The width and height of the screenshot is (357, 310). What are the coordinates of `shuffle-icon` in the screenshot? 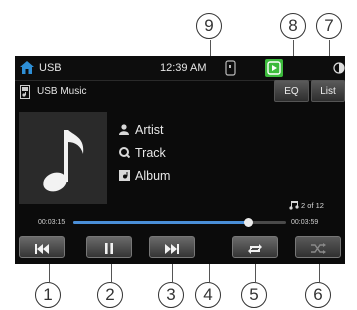 It's located at (318, 249).